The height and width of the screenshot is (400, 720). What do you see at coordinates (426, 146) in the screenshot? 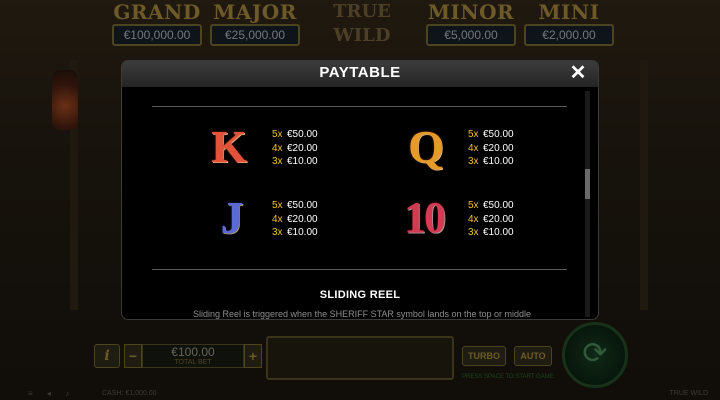
I see `symbol-q-icon: Q` at bounding box center [426, 146].